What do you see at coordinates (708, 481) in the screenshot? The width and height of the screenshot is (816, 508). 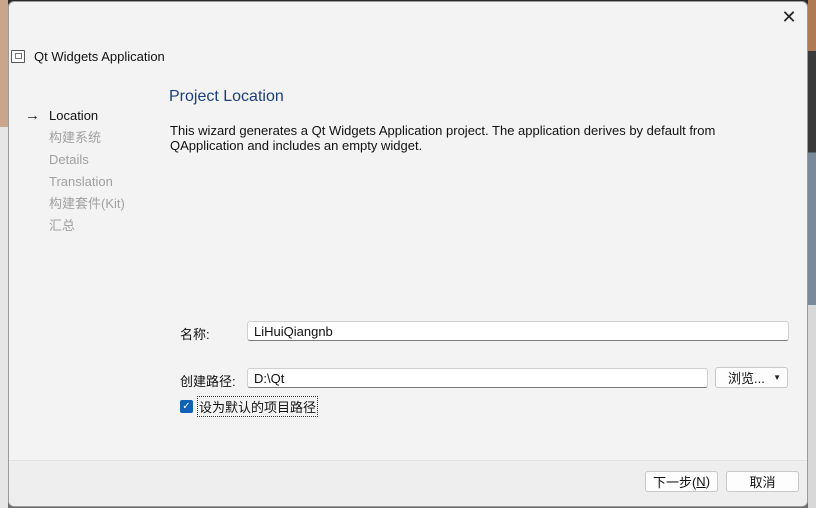 I see `next-button-label-suffix: )` at bounding box center [708, 481].